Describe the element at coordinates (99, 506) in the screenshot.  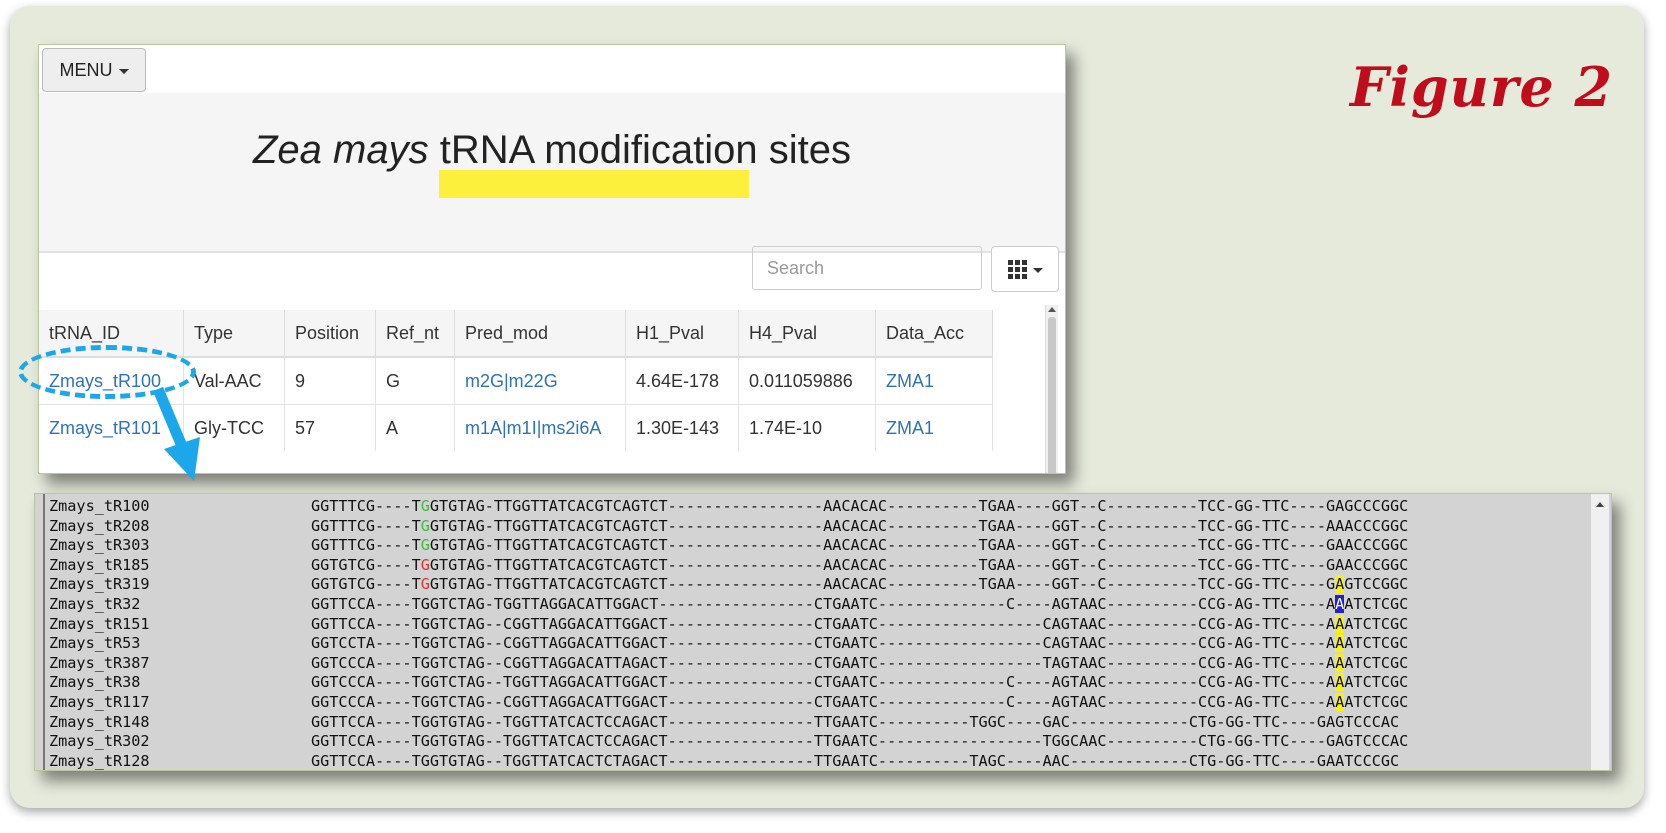
I see `alignment-row-id: Zmays_tR100` at that location.